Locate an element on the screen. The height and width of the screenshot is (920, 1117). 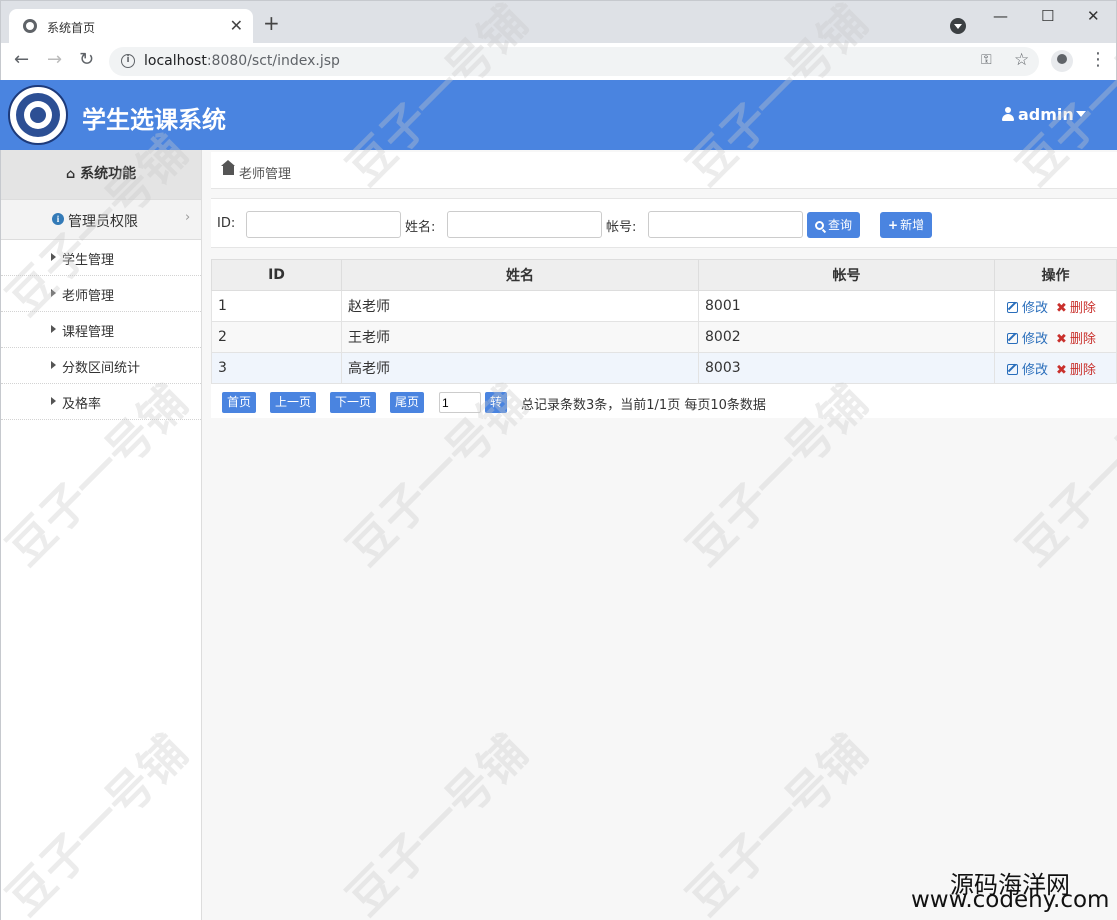
search-panel: ID: 姓名: 帐号: 查询 + 新增 is located at coordinates (664, 223).